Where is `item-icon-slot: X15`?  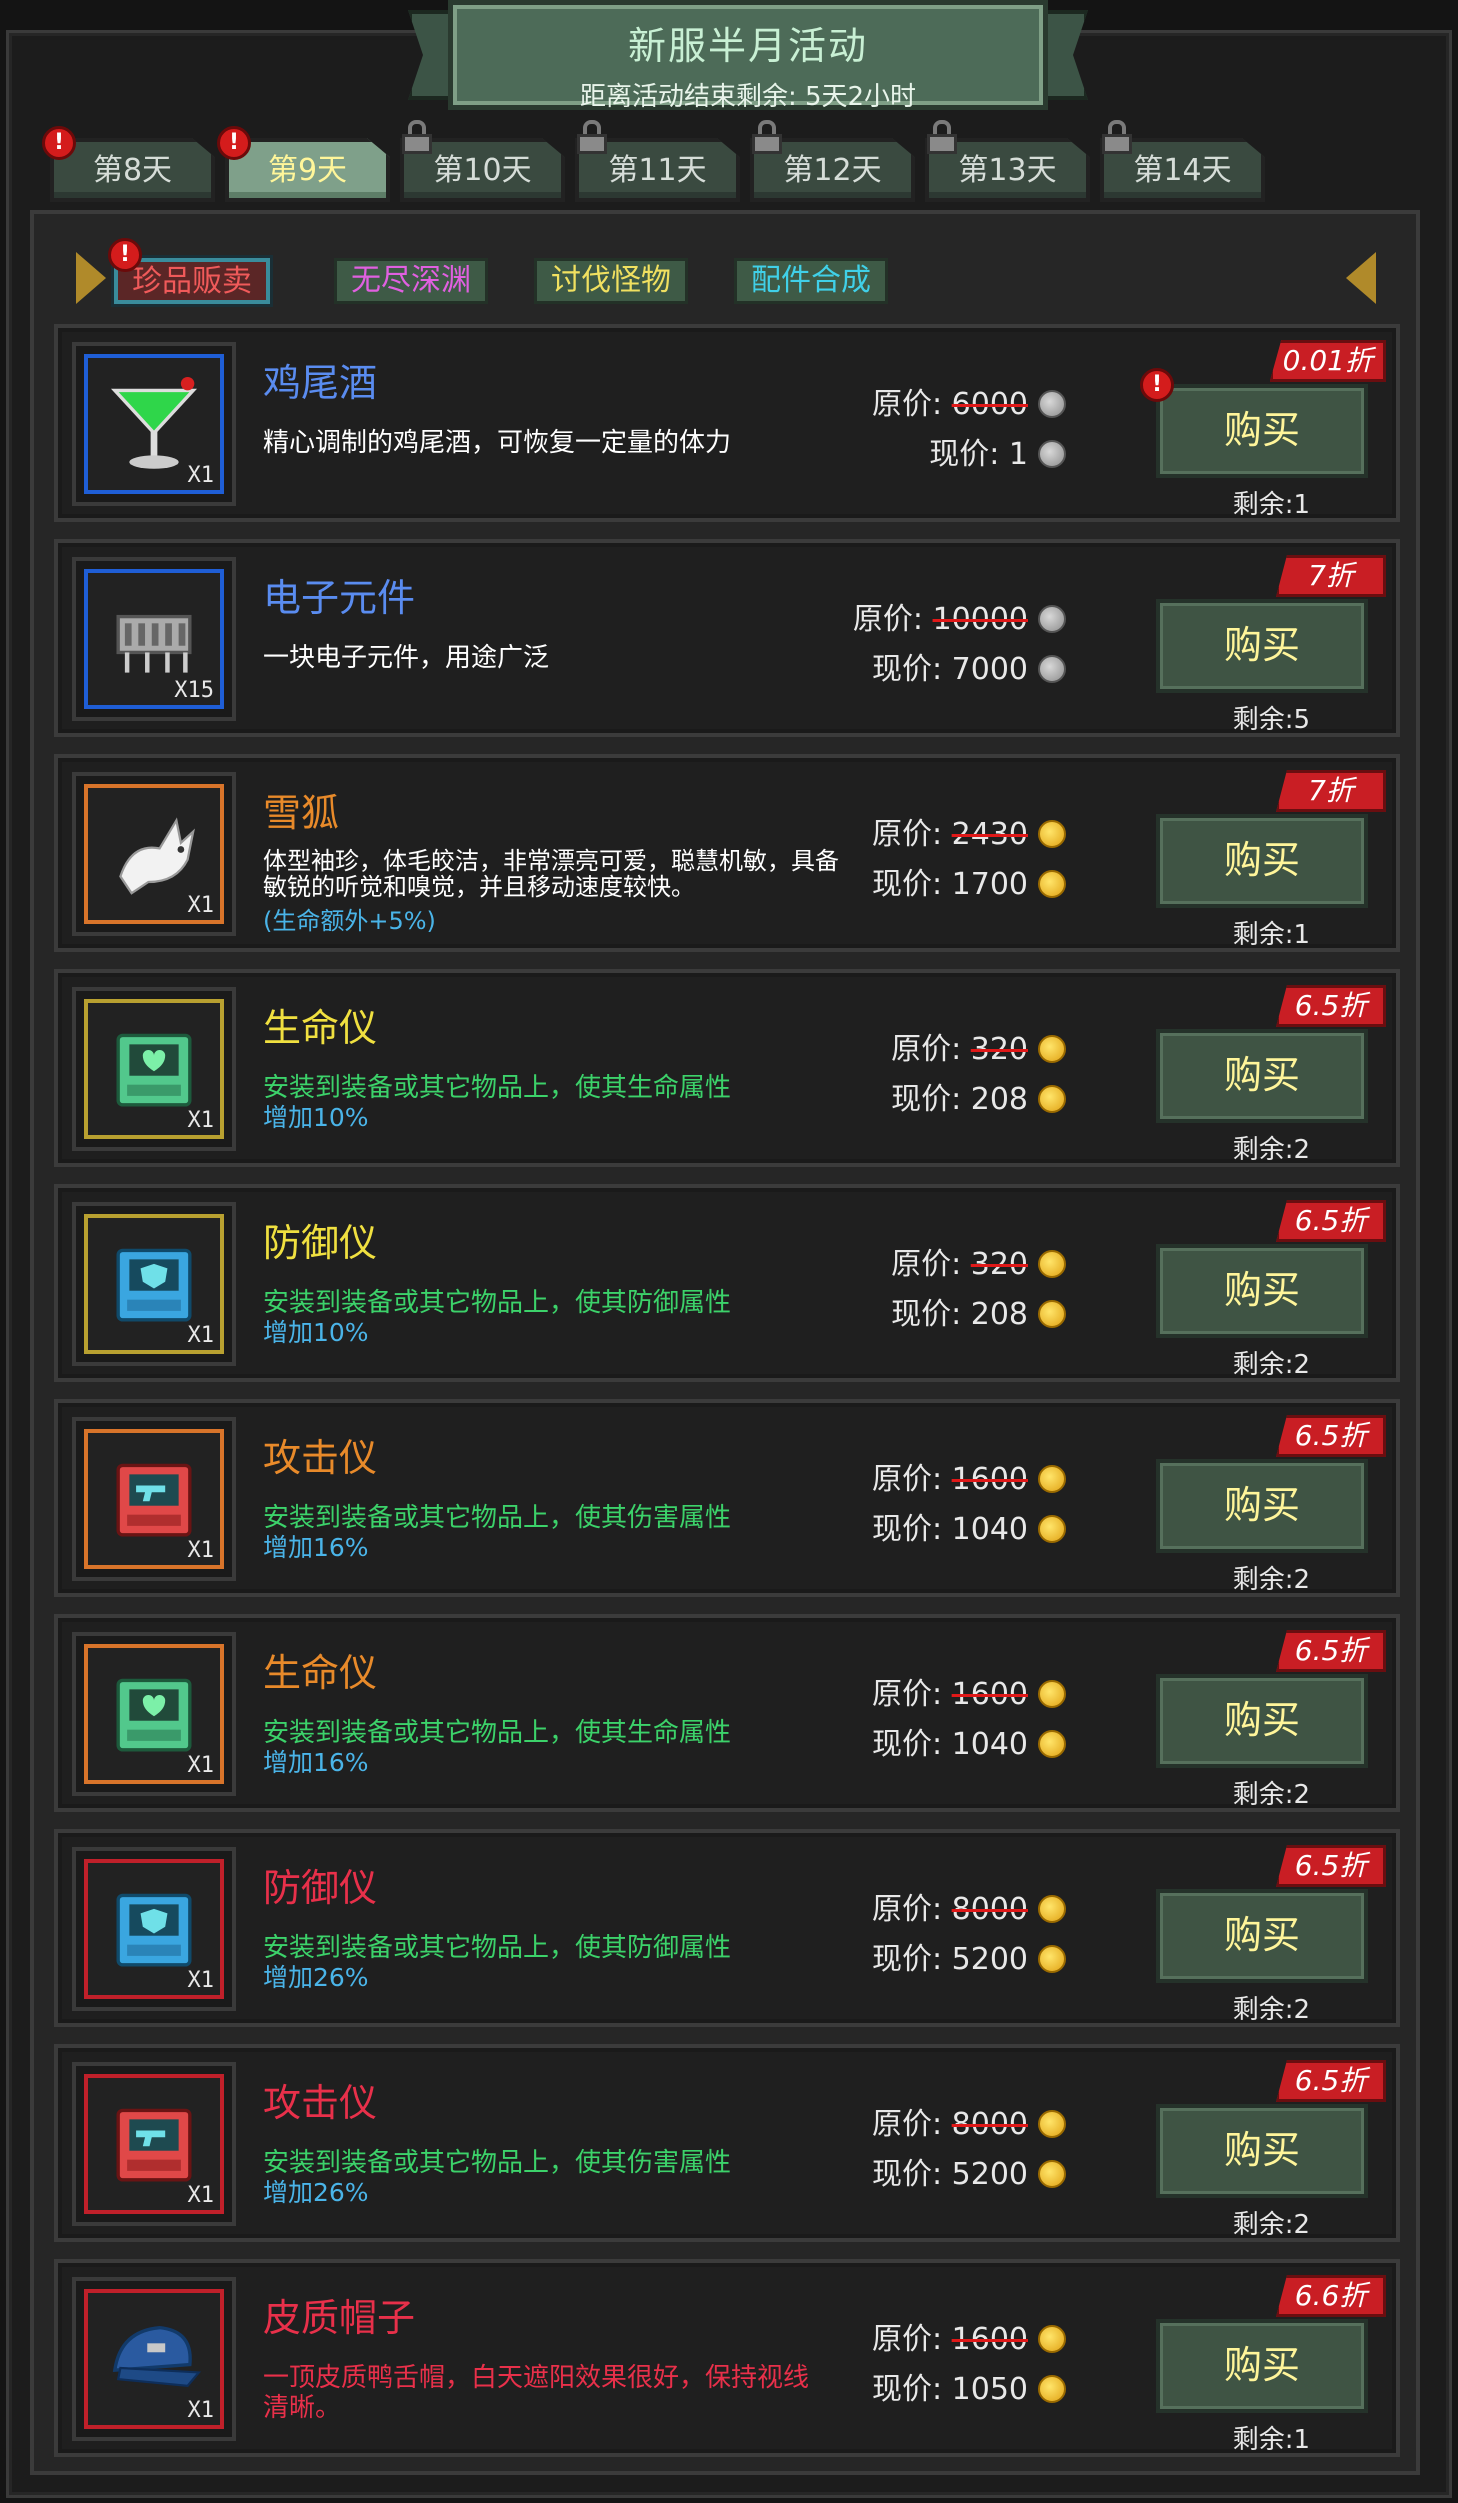 item-icon-slot: X15 is located at coordinates (154, 639).